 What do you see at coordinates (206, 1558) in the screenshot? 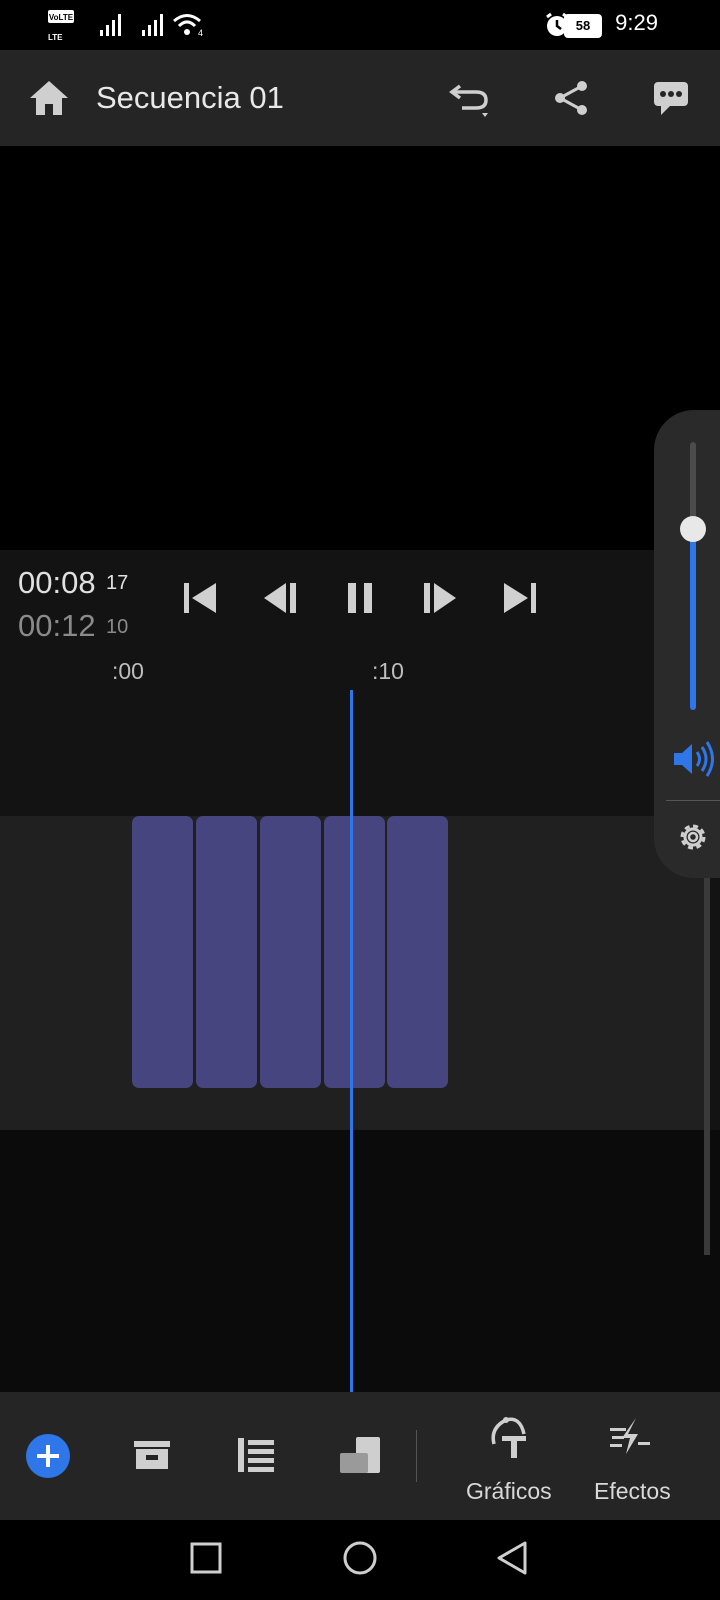
I see `recents-square-icon` at bounding box center [206, 1558].